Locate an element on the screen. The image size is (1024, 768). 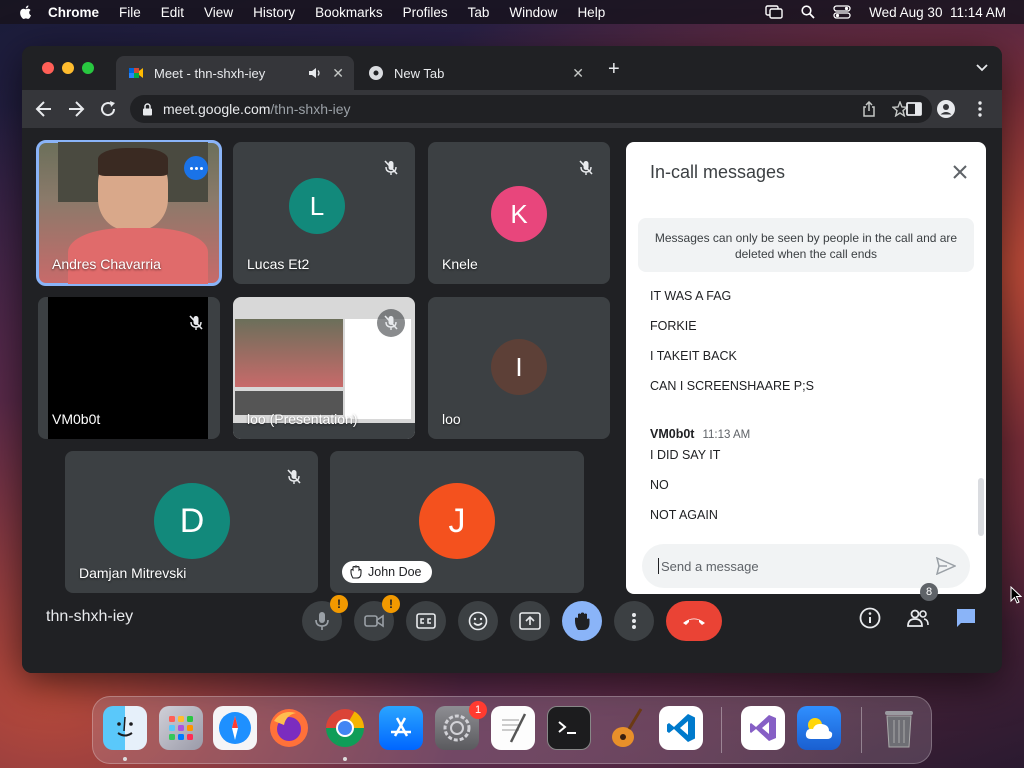
app-store-icon is located at coordinates (401, 728).